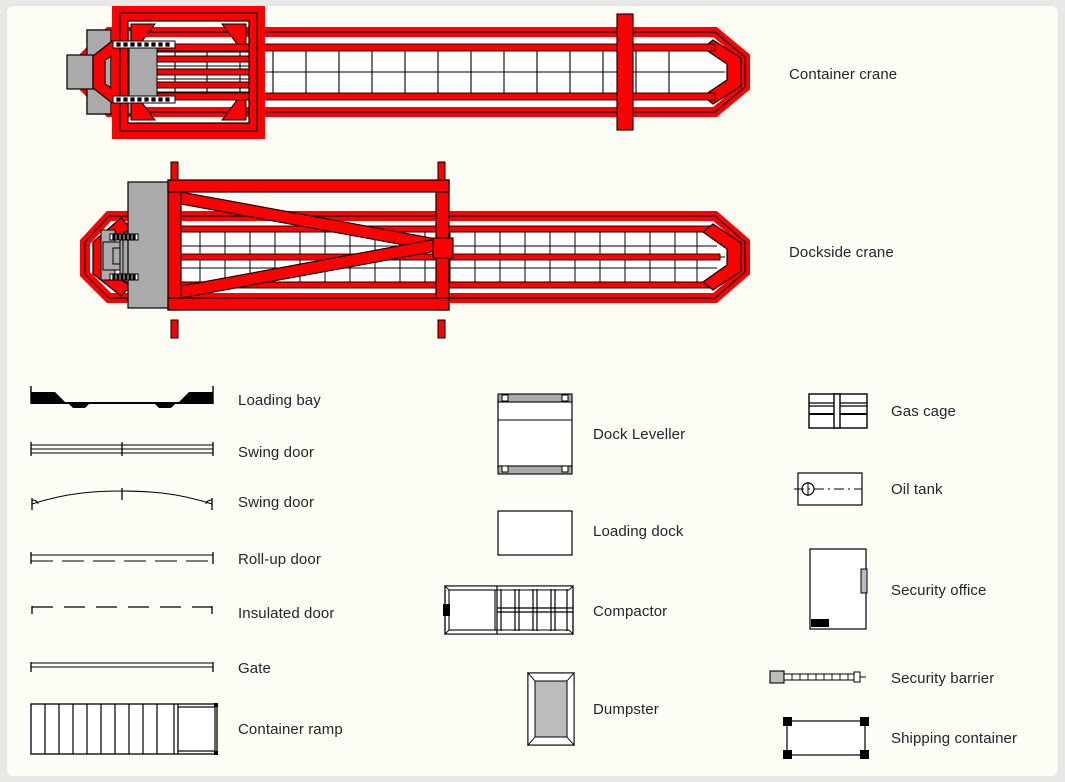  I want to click on roll-up-door-label: Roll-up door, so click(279, 559).